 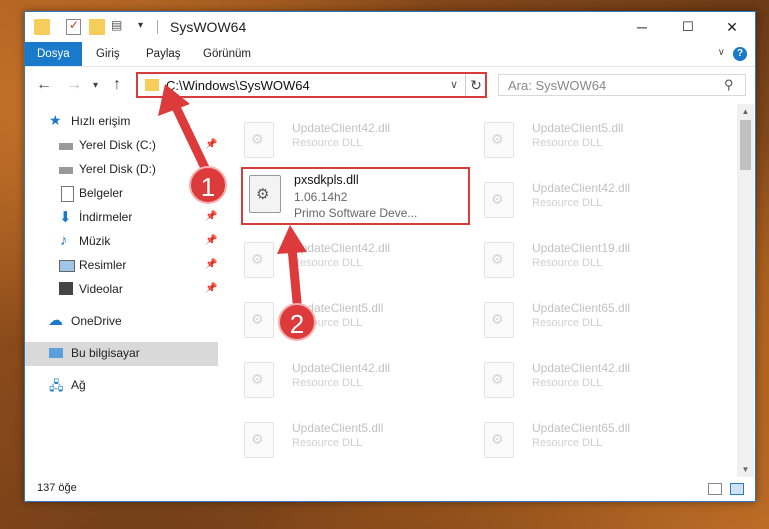 What do you see at coordinates (232, 195) in the screenshot?
I see `annotation-arrows` at bounding box center [232, 195].